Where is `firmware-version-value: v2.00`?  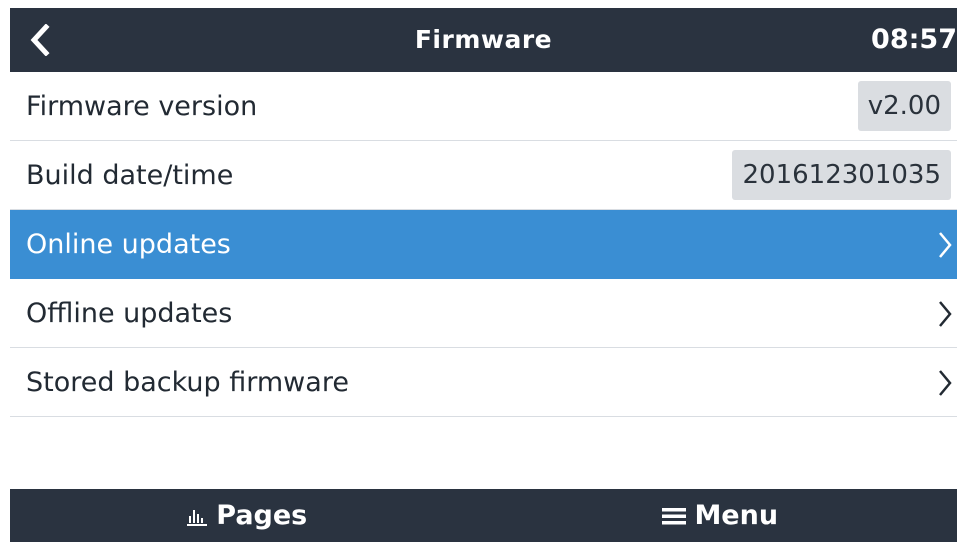
firmware-version-value: v2.00 is located at coordinates (904, 106).